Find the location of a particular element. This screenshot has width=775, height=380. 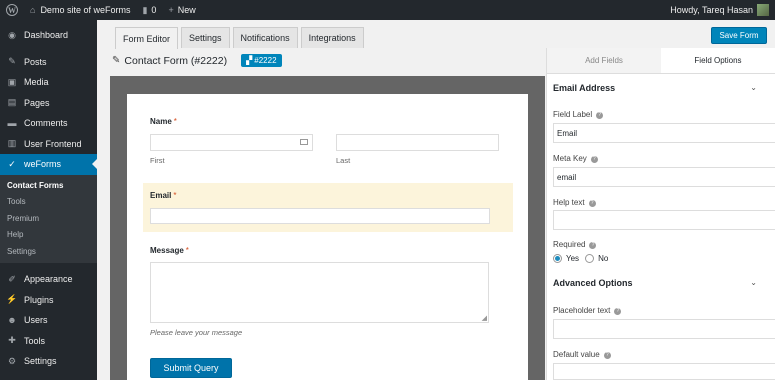

message-label-text: Message is located at coordinates (167, 250).